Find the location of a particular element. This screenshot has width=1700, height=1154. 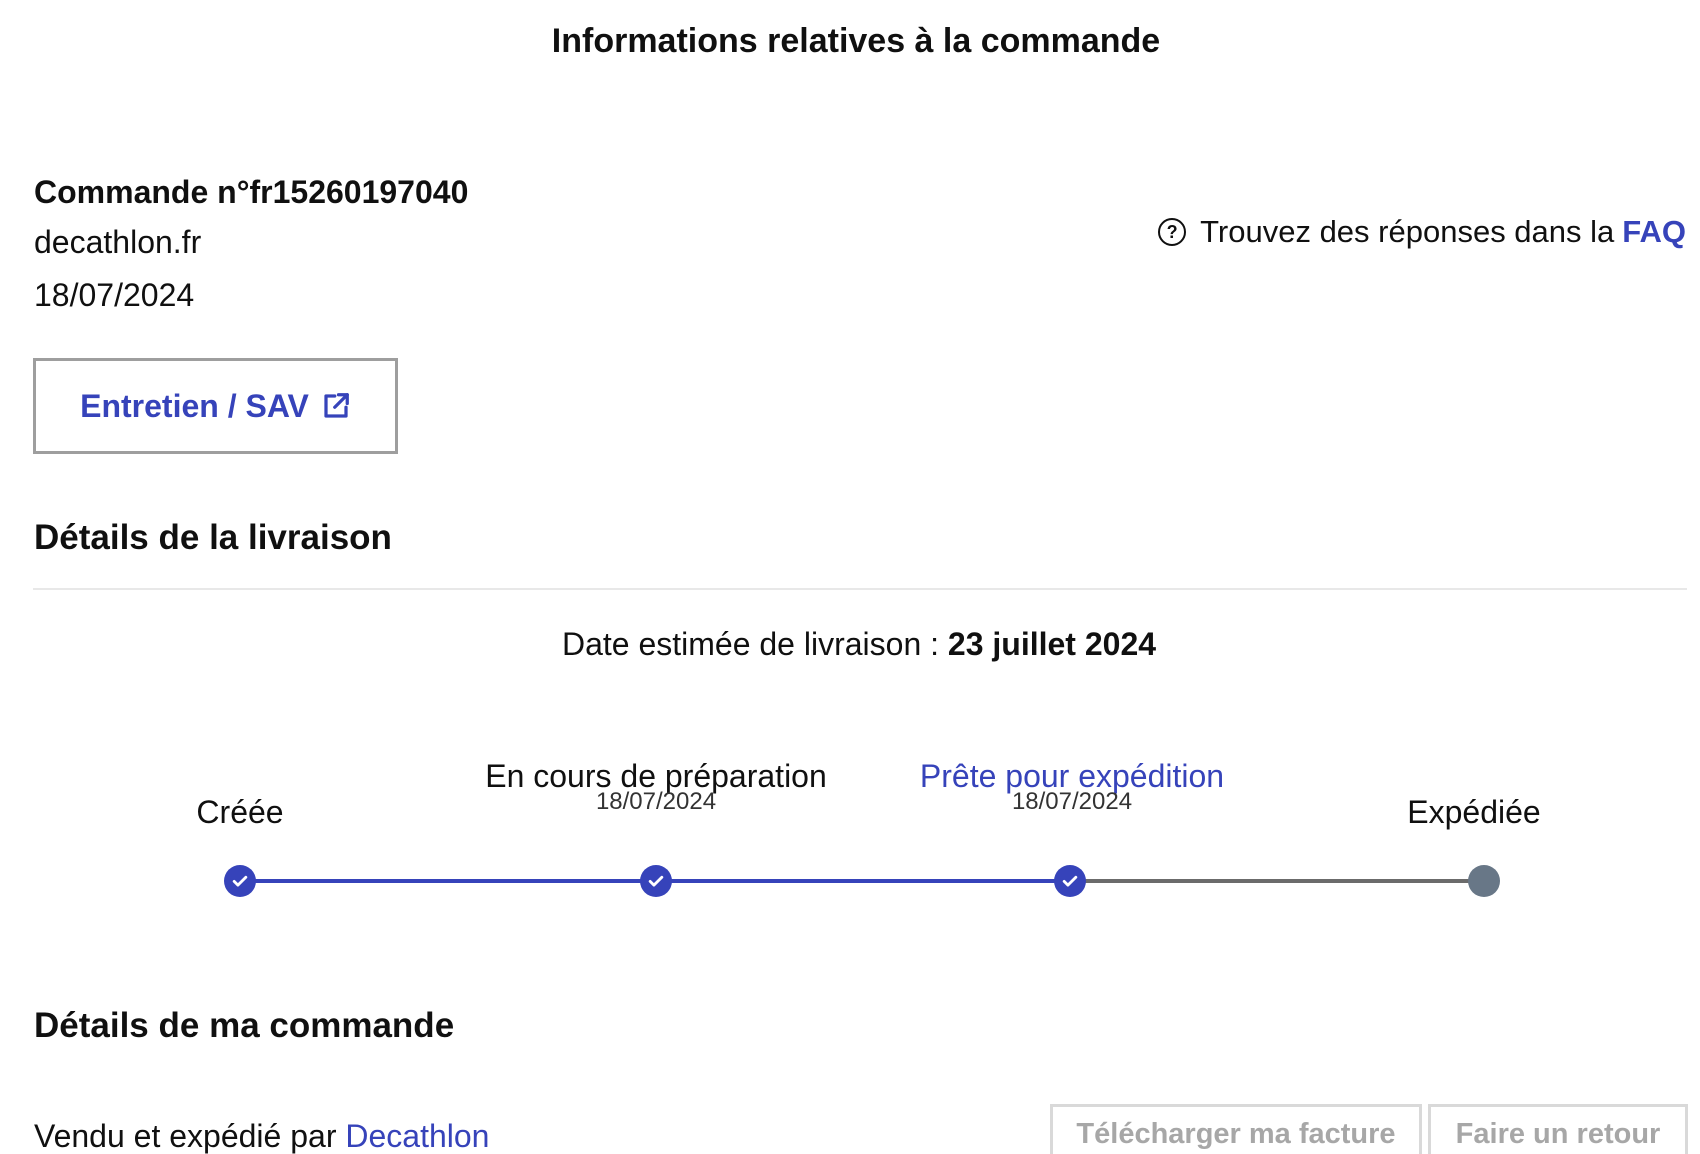

question-circle-icon: ? is located at coordinates (1172, 232).